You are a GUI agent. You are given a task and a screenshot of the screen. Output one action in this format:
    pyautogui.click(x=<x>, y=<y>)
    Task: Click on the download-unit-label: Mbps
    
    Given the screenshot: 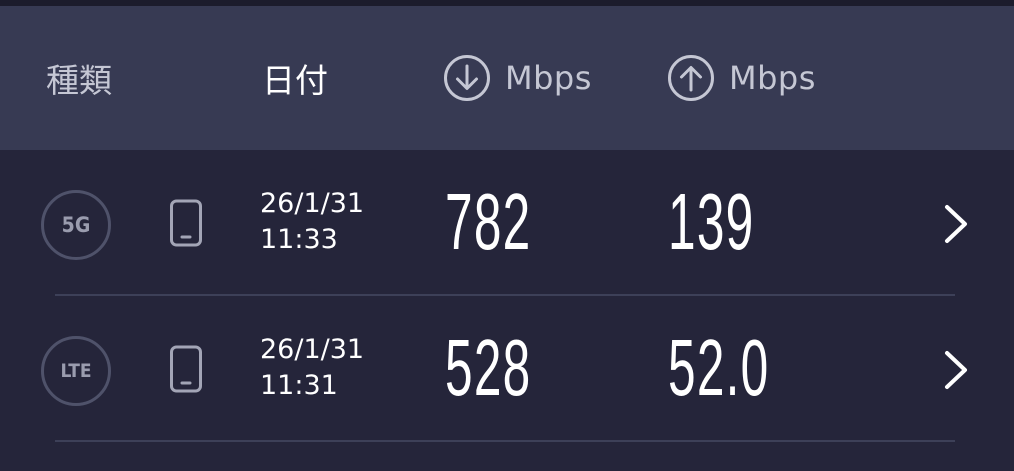 What is the action you would take?
    pyautogui.click(x=548, y=78)
    